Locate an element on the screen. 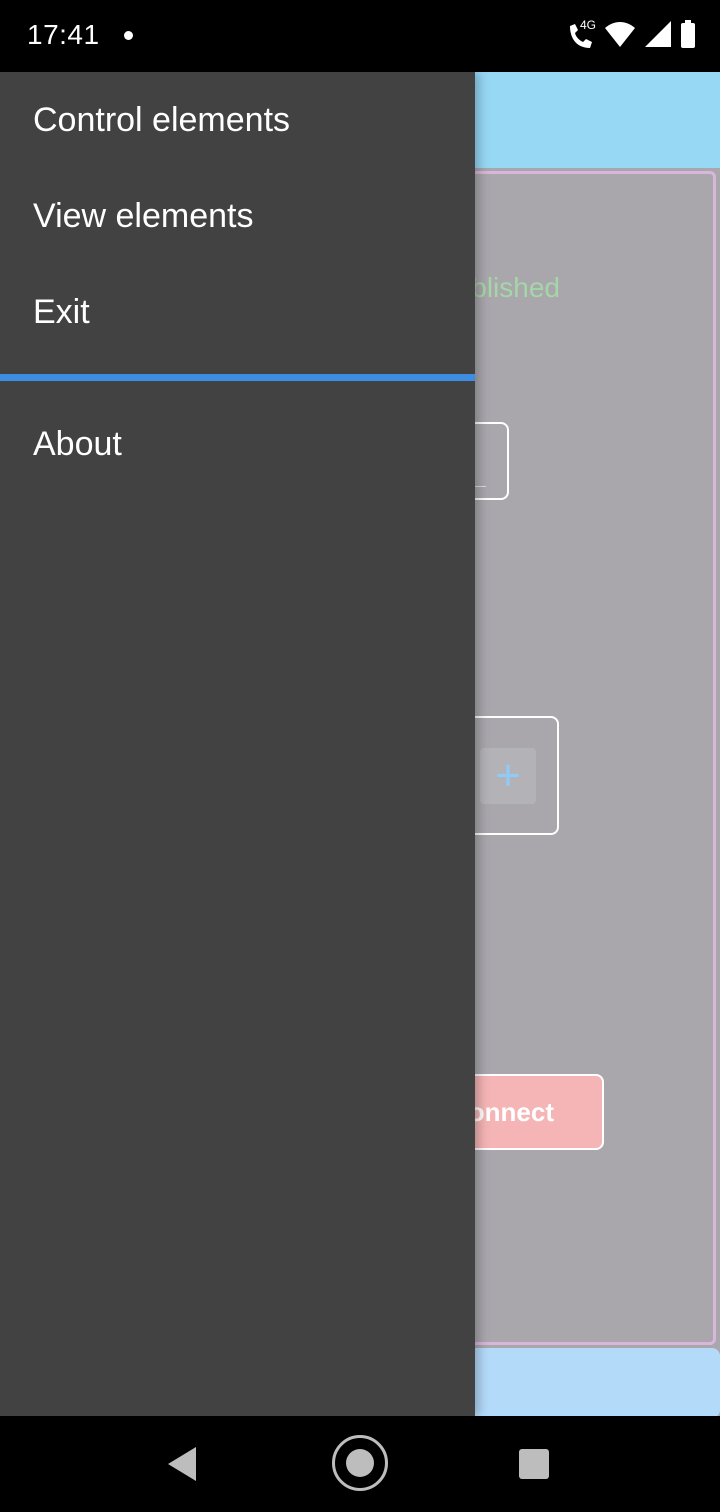  notification-dot-icon is located at coordinates (128, 35).